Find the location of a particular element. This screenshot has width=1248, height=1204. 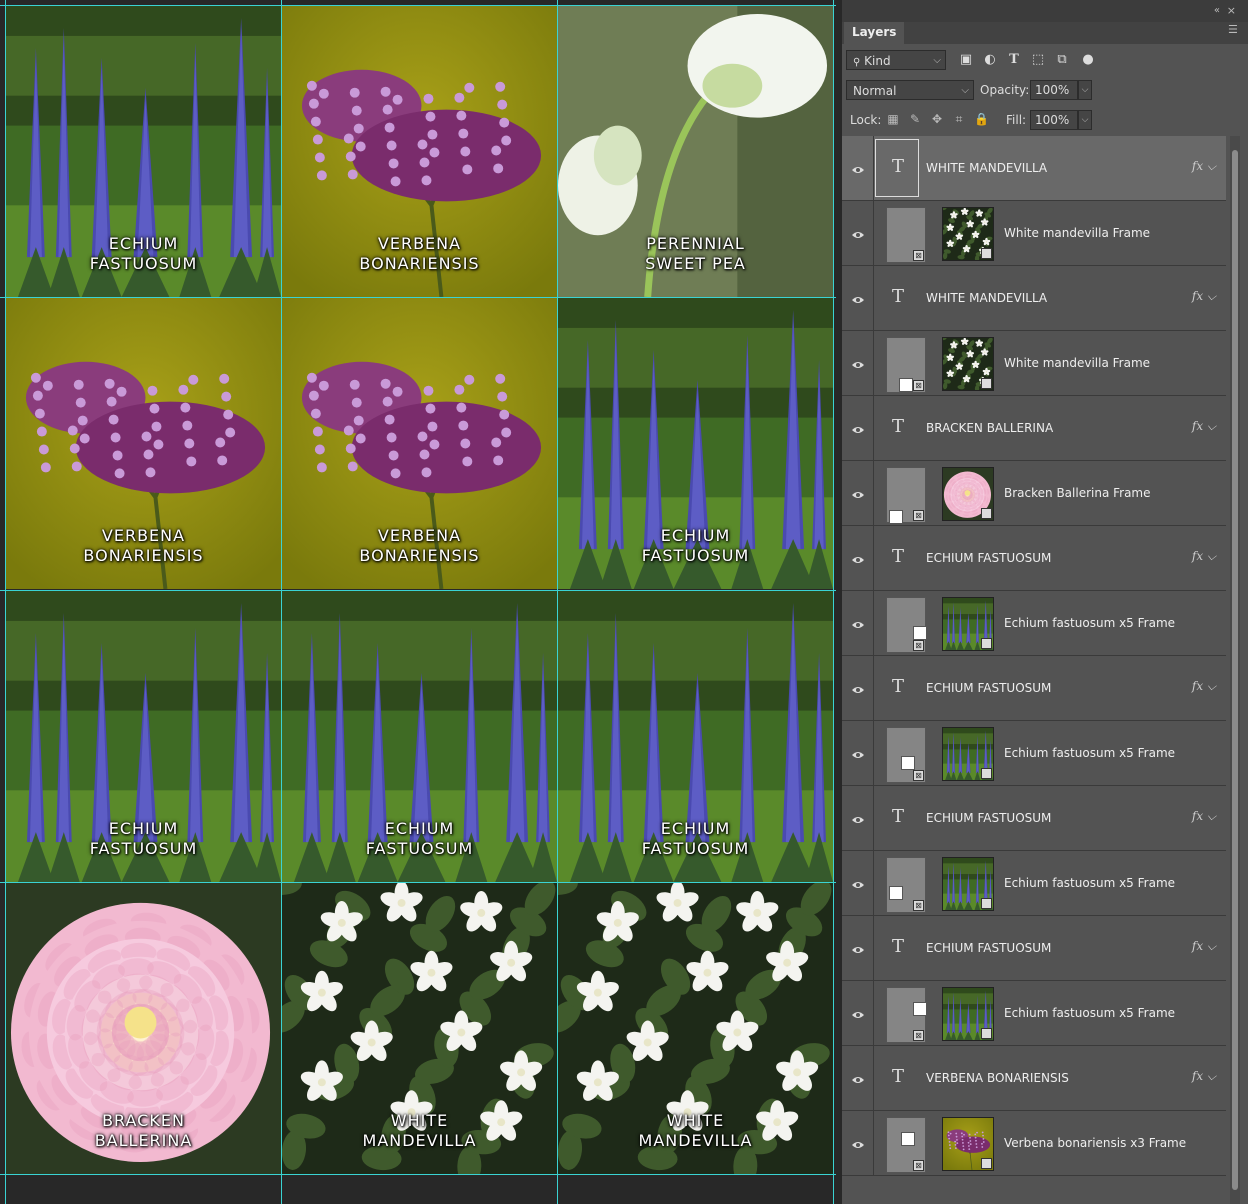

lock-position-icon: ✥ is located at coordinates (937, 119).